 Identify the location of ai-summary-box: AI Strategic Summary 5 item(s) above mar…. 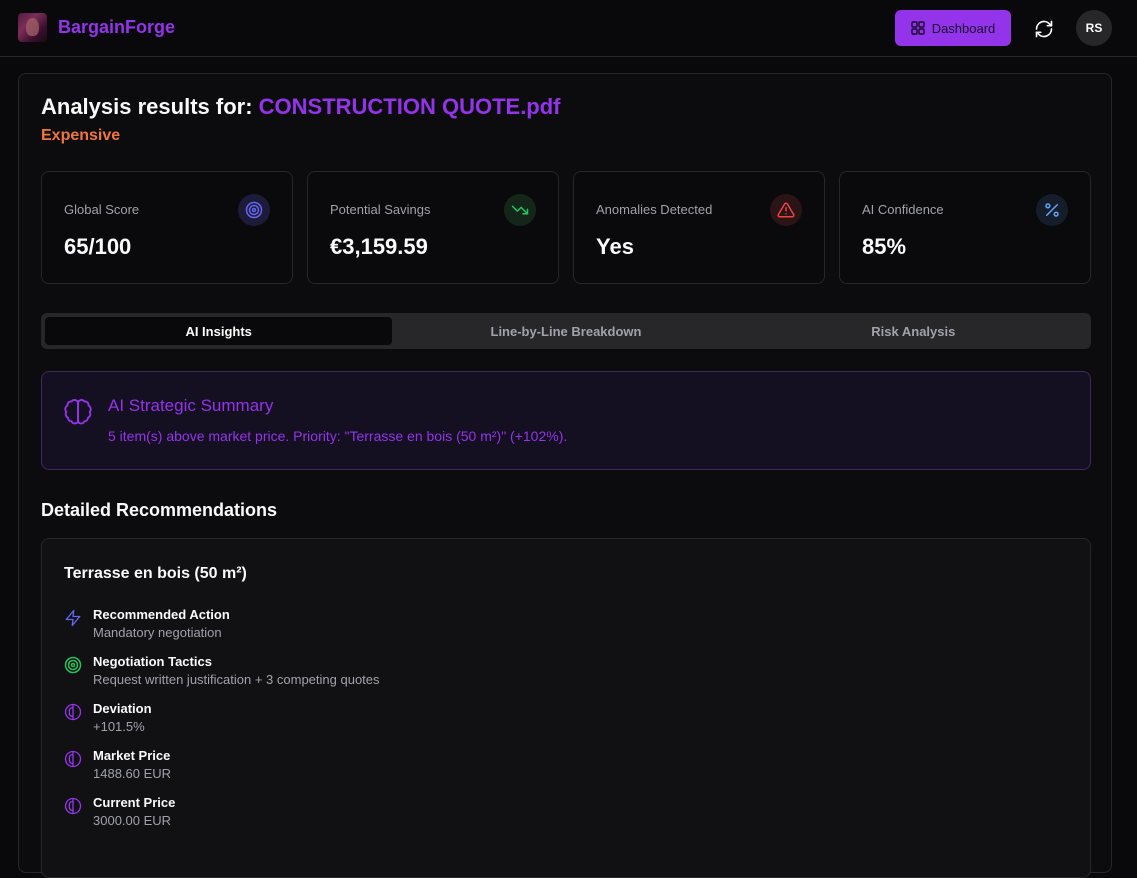
(566, 420).